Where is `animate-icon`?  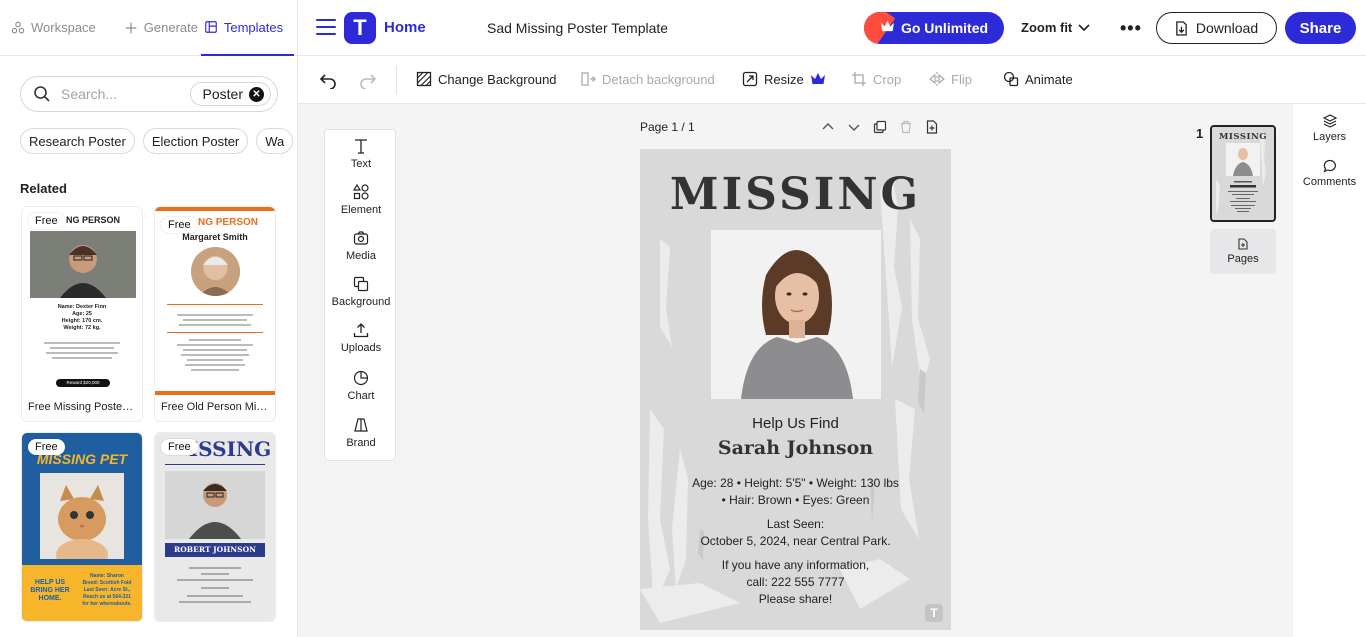 animate-icon is located at coordinates (1011, 79).